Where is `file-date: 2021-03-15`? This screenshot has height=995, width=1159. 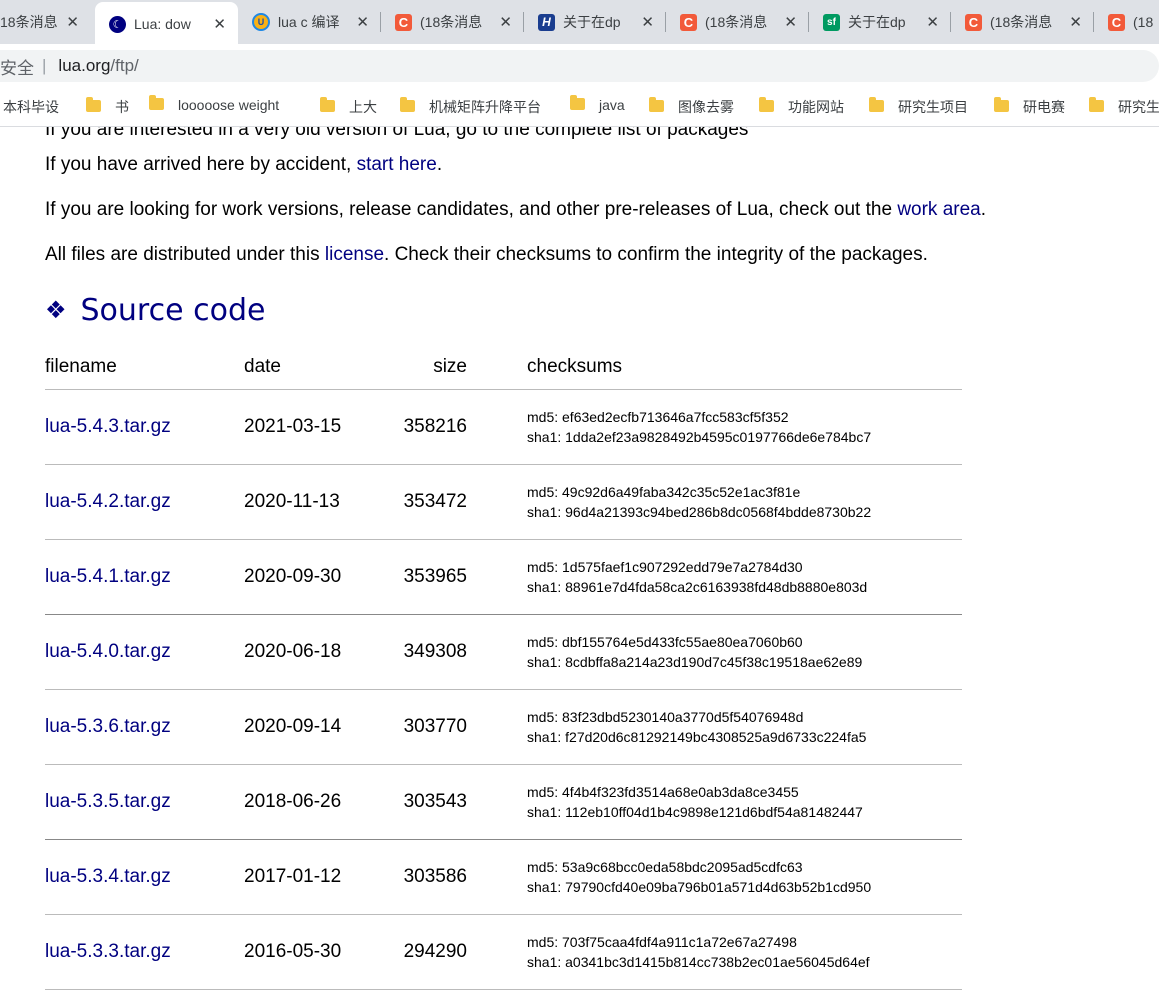 file-date: 2021-03-15 is located at coordinates (304, 427).